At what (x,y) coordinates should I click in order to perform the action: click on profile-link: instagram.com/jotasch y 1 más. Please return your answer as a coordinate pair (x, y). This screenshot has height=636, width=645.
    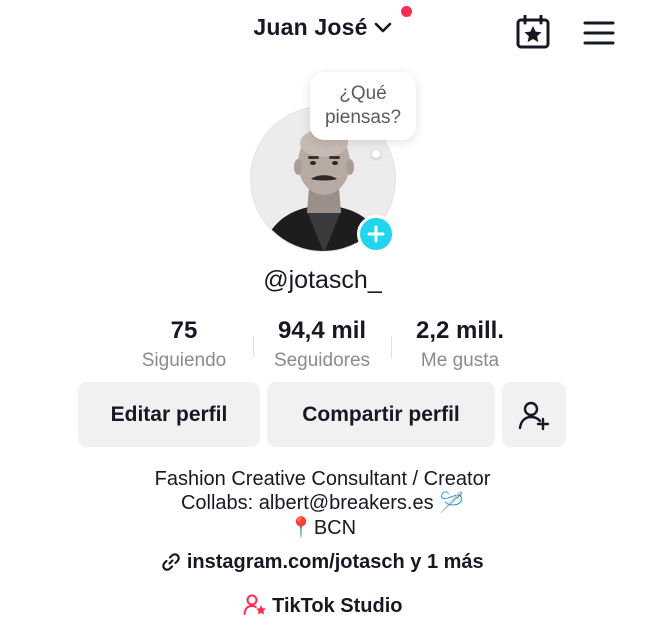
    Looking at the image, I should click on (322, 564).